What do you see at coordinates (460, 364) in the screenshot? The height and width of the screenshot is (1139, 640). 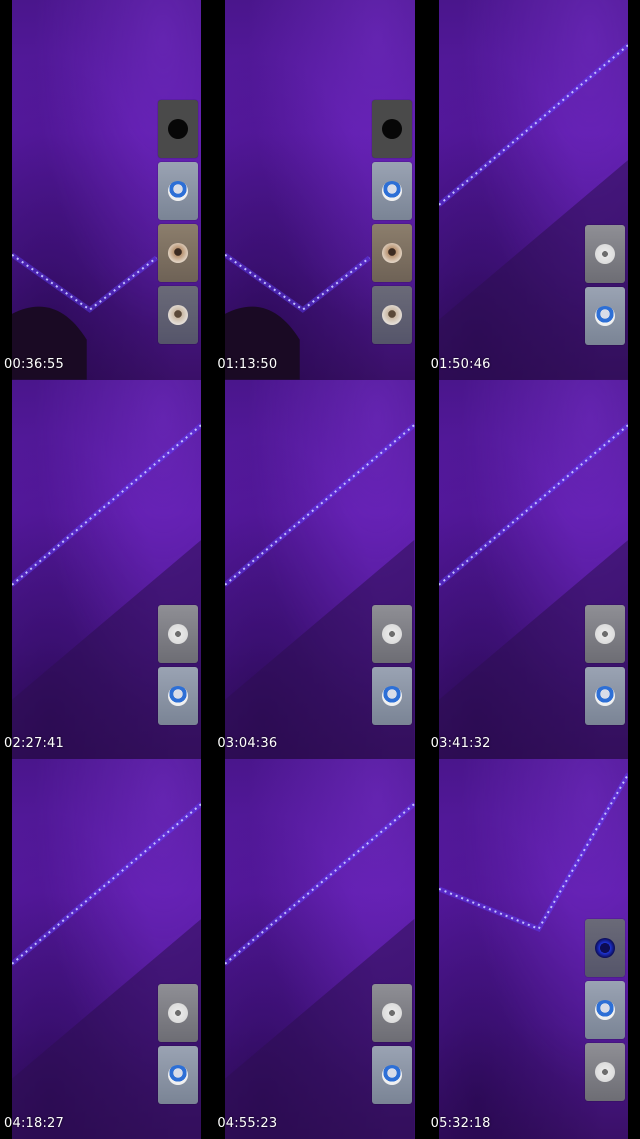 I see `timestamp: 01:50:46` at bounding box center [460, 364].